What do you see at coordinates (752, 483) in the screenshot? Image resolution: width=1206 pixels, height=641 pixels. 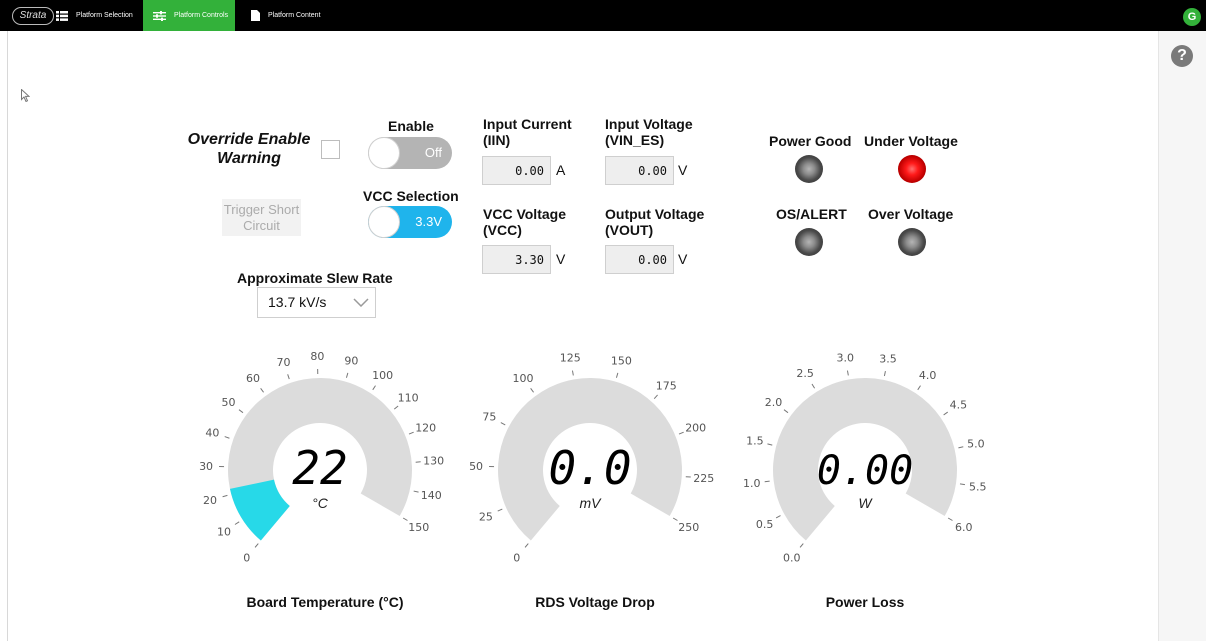 I see `gauge-tick-label: 1.0` at bounding box center [752, 483].